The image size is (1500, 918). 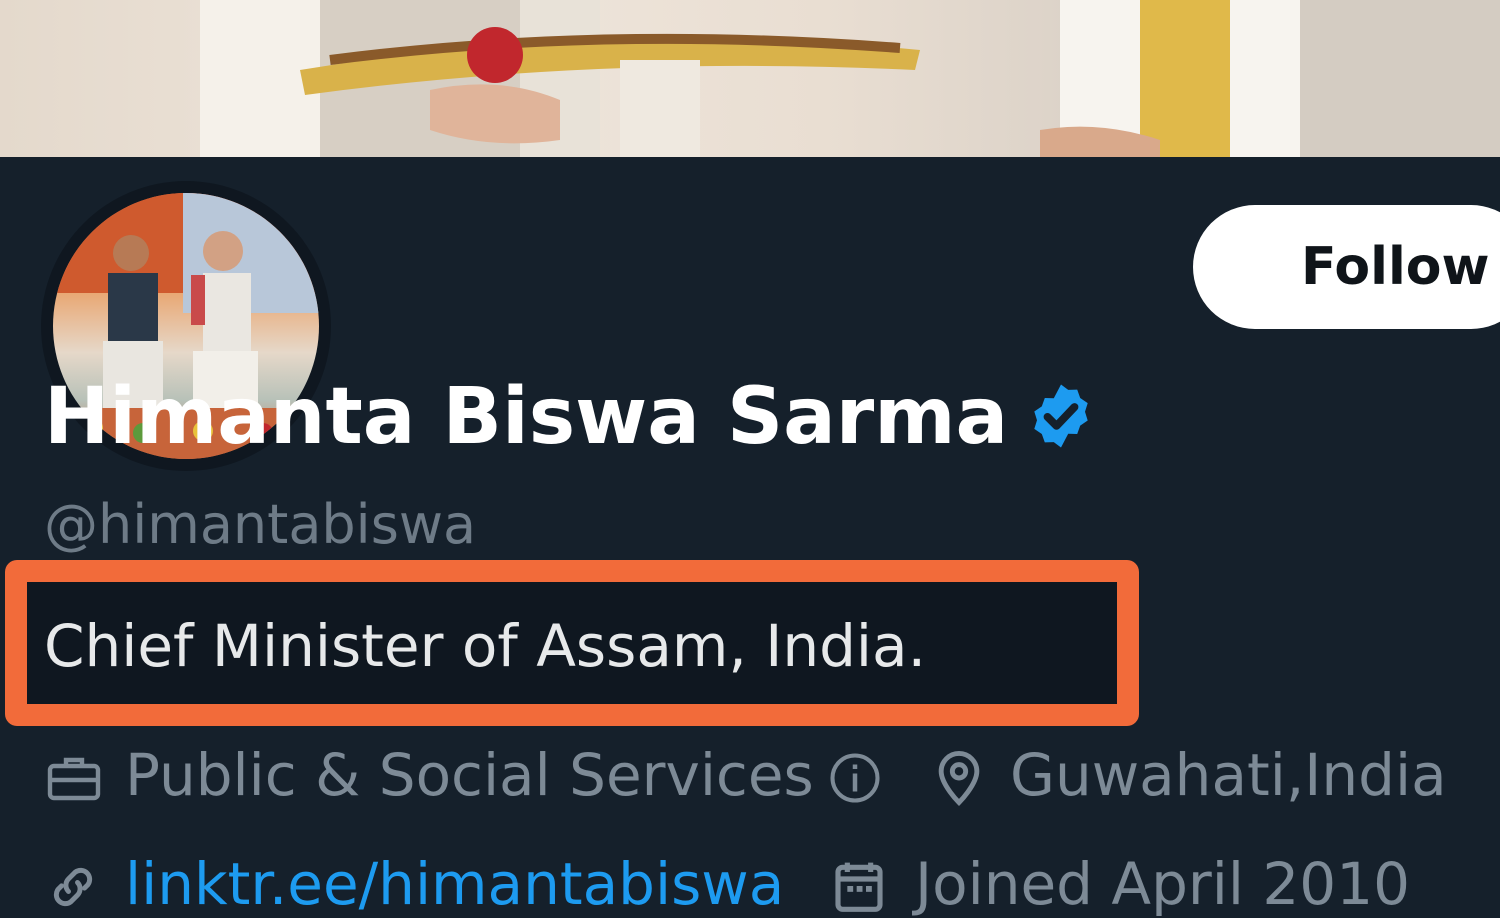 I want to click on profile-meta-row: Public & Social Services Guwahati,India, so click(x=750, y=776).